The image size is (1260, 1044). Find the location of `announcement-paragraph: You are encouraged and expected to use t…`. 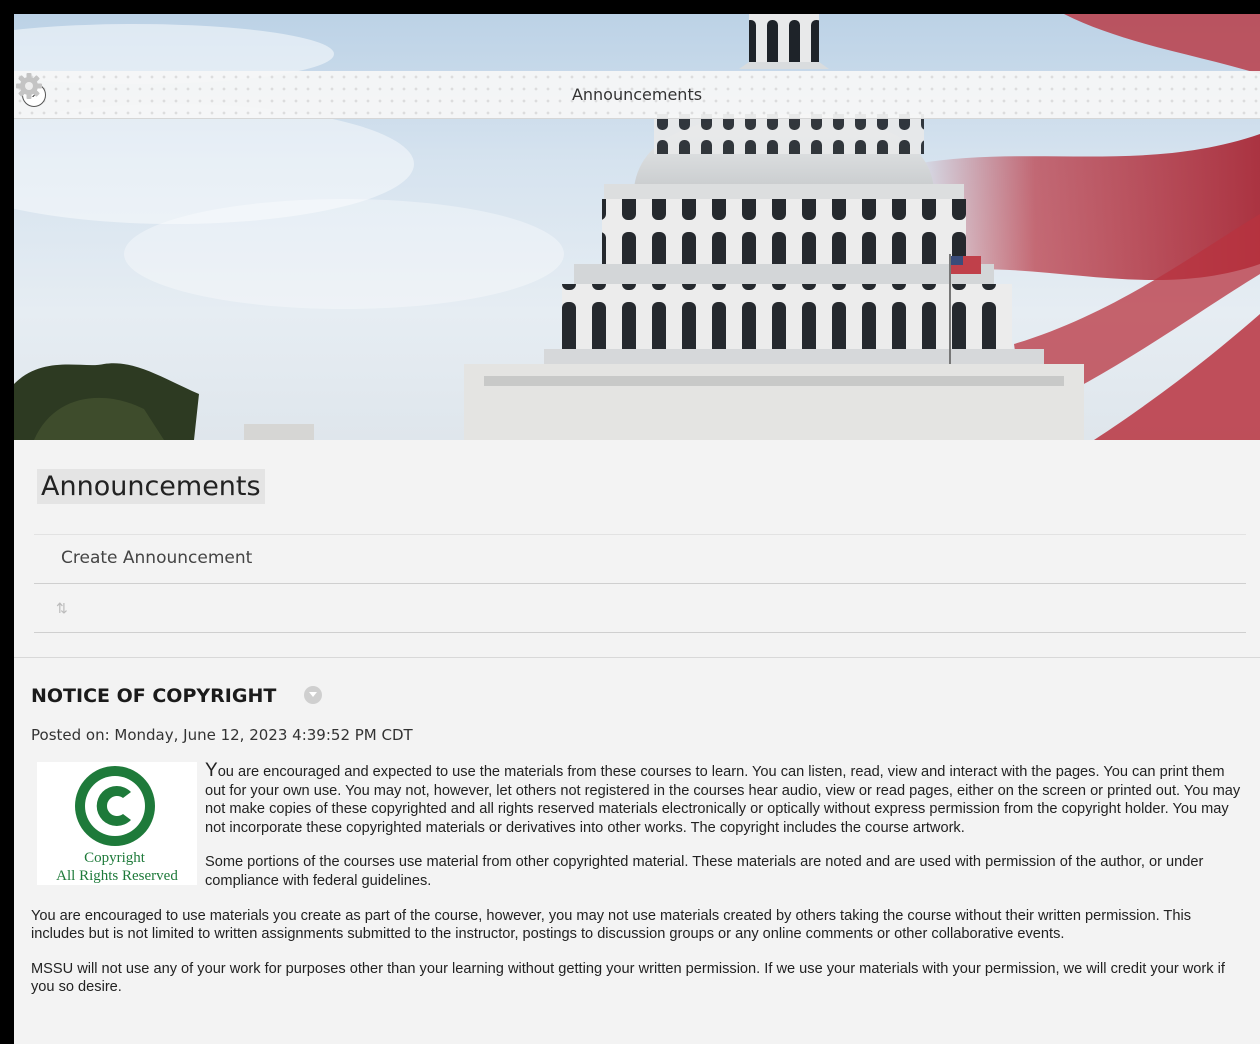

announcement-paragraph: You are encouraged and expected to use t… is located at coordinates (638, 798).